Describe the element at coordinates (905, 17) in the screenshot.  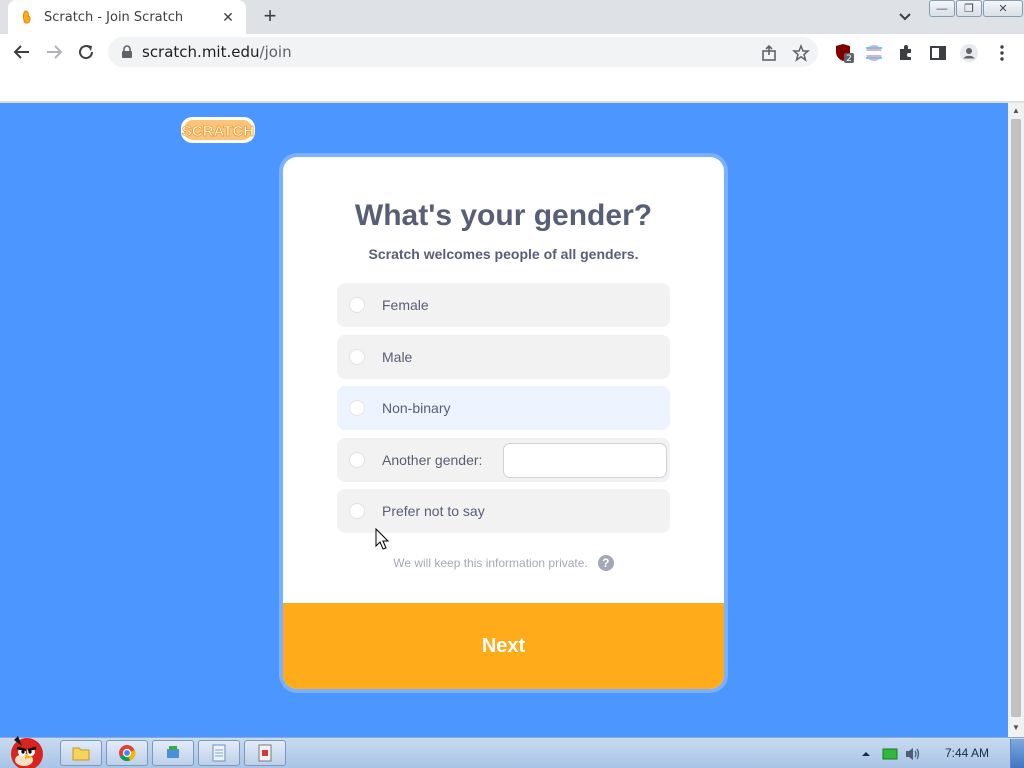
I see `tab-search-chevron-icon` at that location.